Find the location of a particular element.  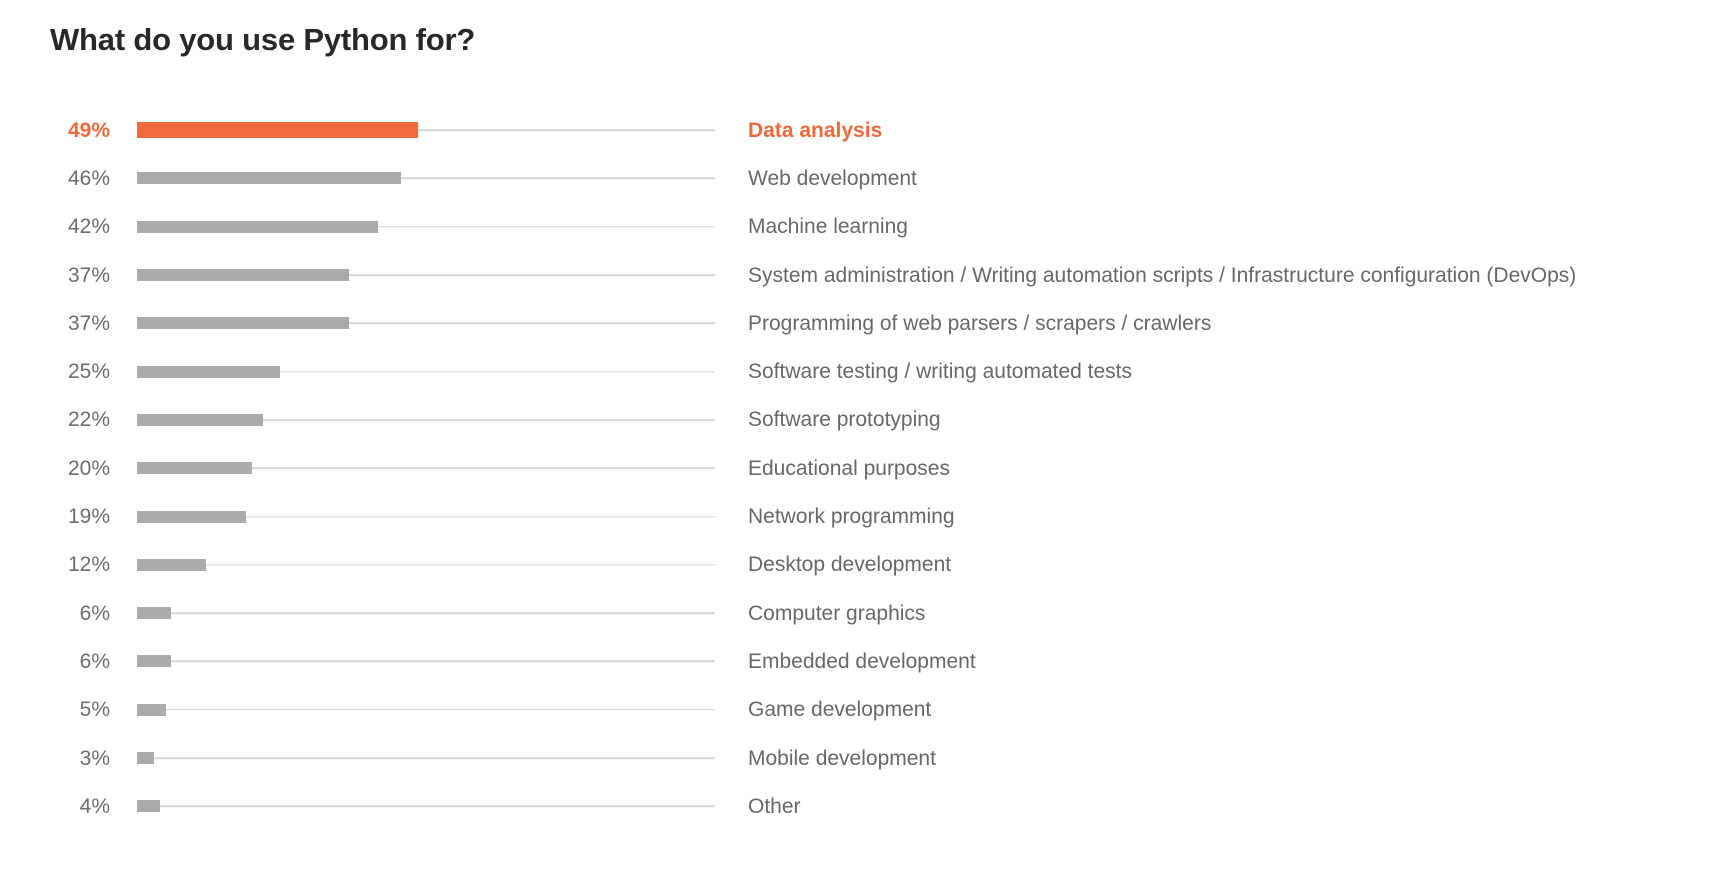

table-row: 6% Computer graphics is located at coordinates (858, 613).